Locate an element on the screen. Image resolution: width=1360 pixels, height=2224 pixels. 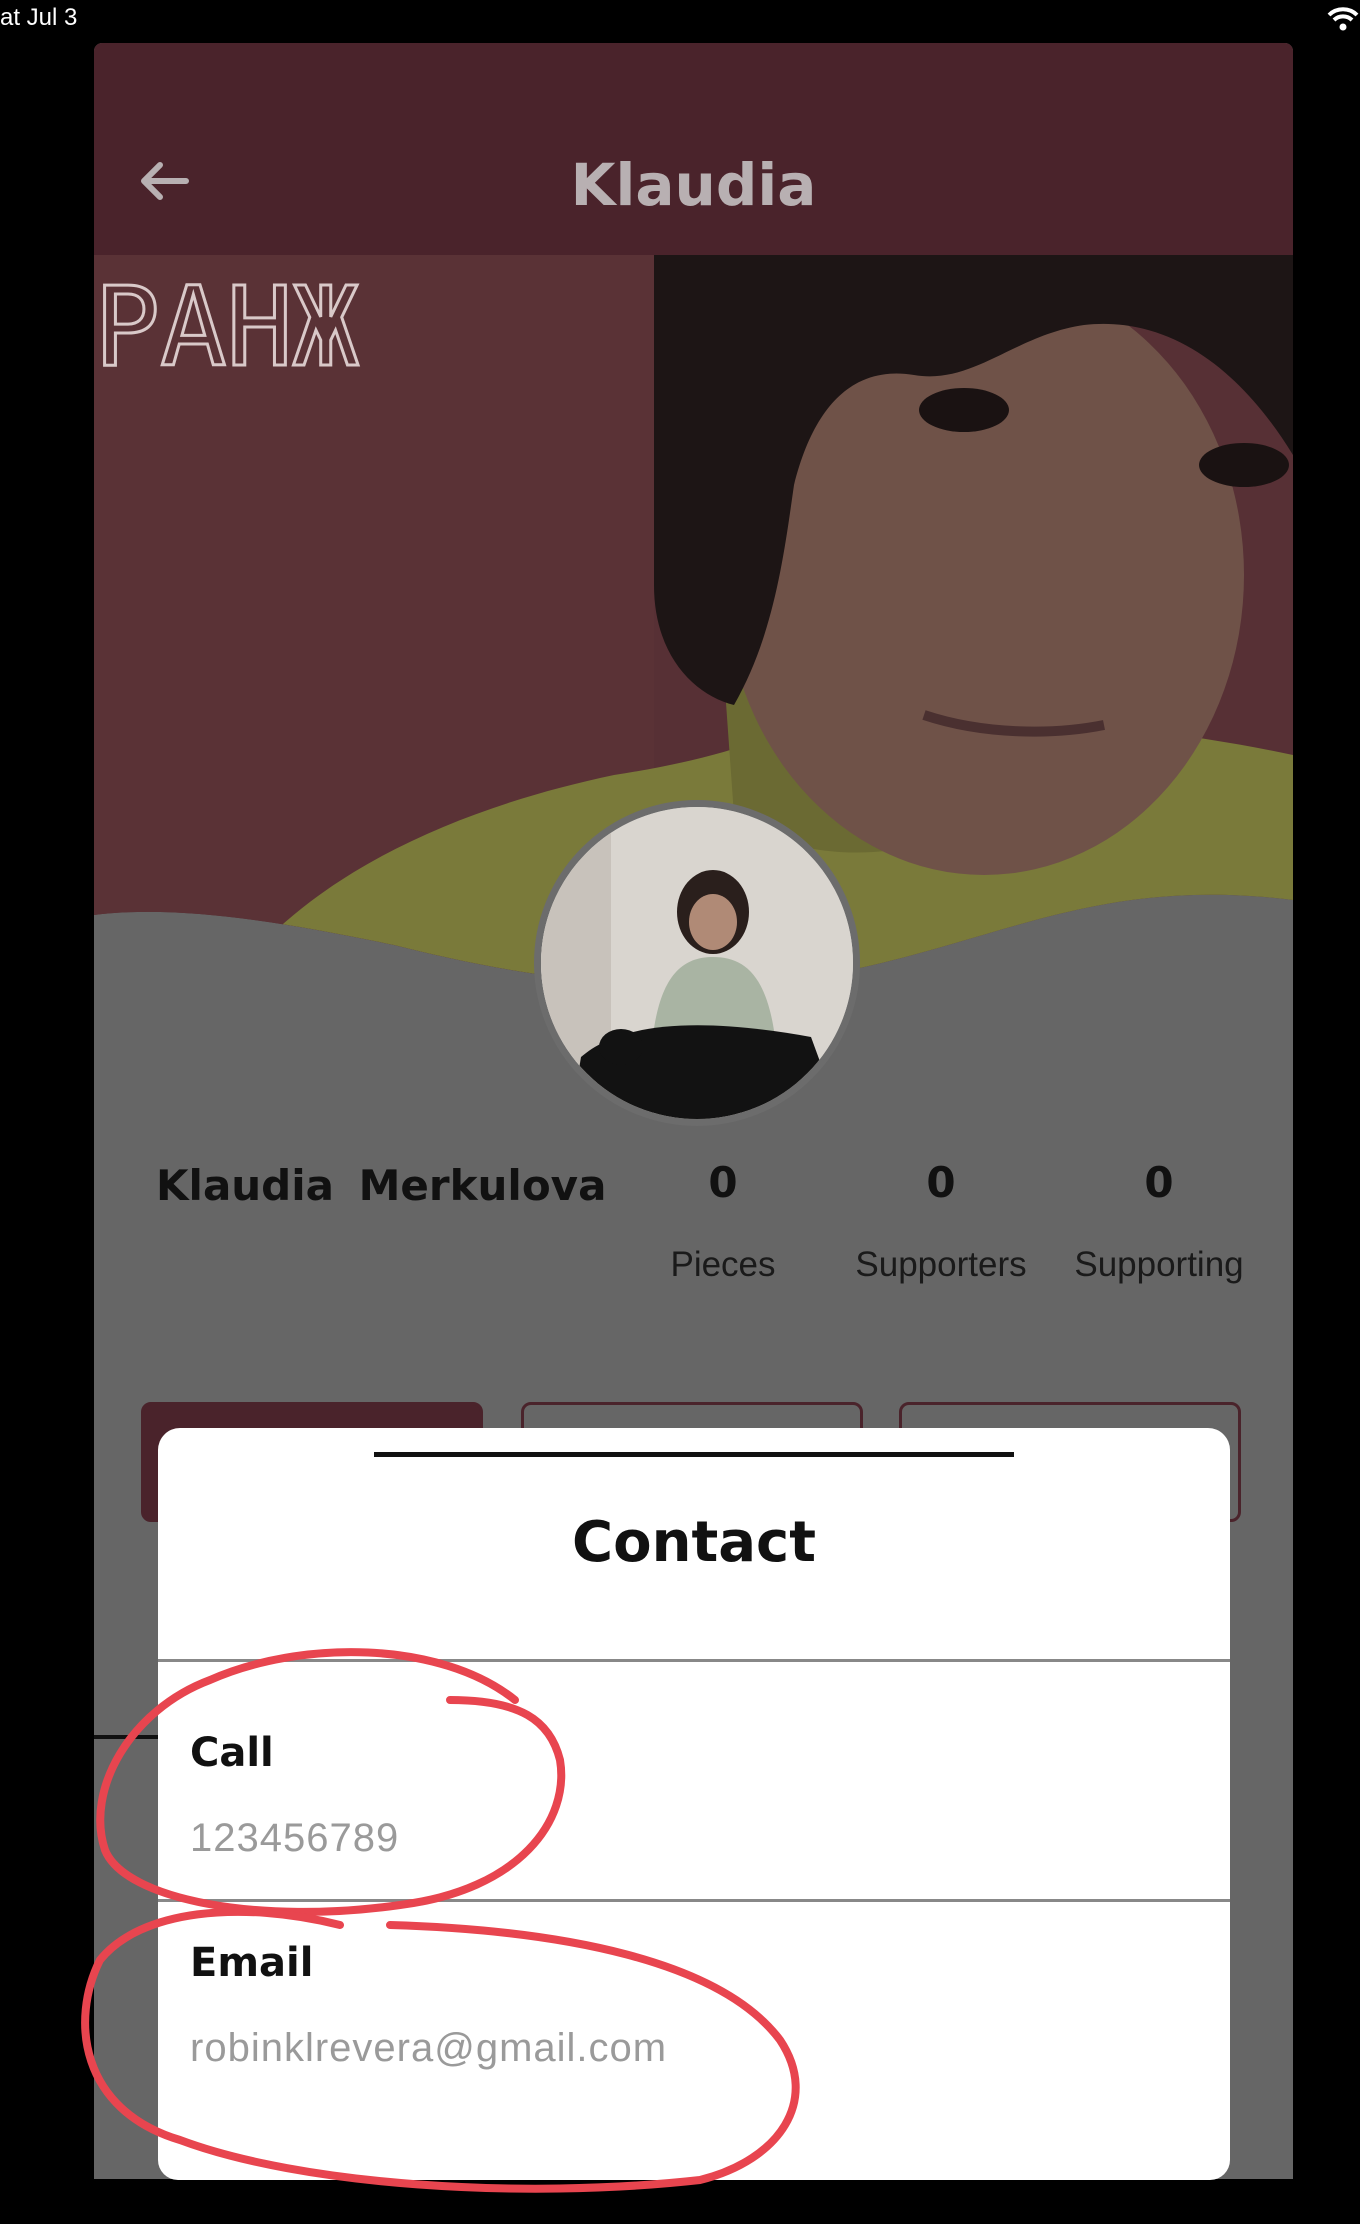
email-address: robinklrevera@gmail.com is located at coordinates (428, 2048).